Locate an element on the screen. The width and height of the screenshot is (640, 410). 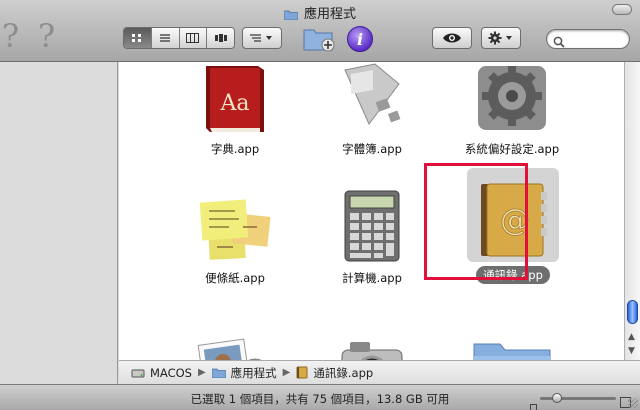
column-view-icon is located at coordinates (193, 38).